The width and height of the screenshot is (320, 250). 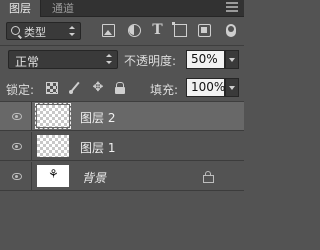 What do you see at coordinates (232, 59) in the screenshot?
I see `opacity-dropdown-button` at bounding box center [232, 59].